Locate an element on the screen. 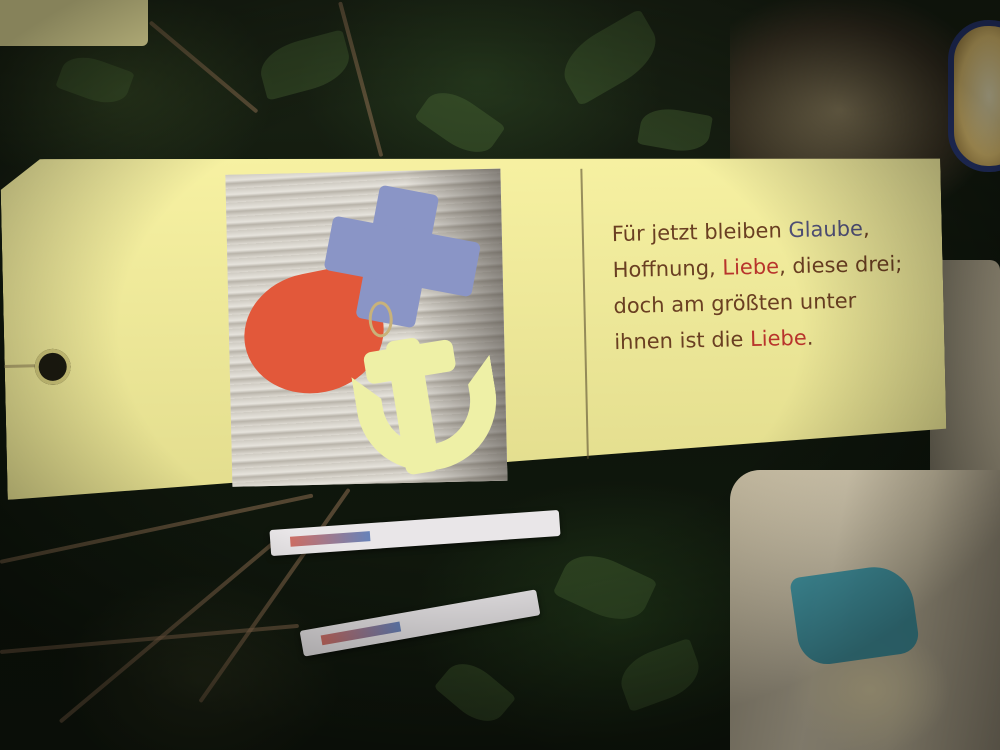 This screenshot has width=1000, height=750. verse-line-2: Hoffnung, Liebe, diese drei; is located at coordinates (772, 266).